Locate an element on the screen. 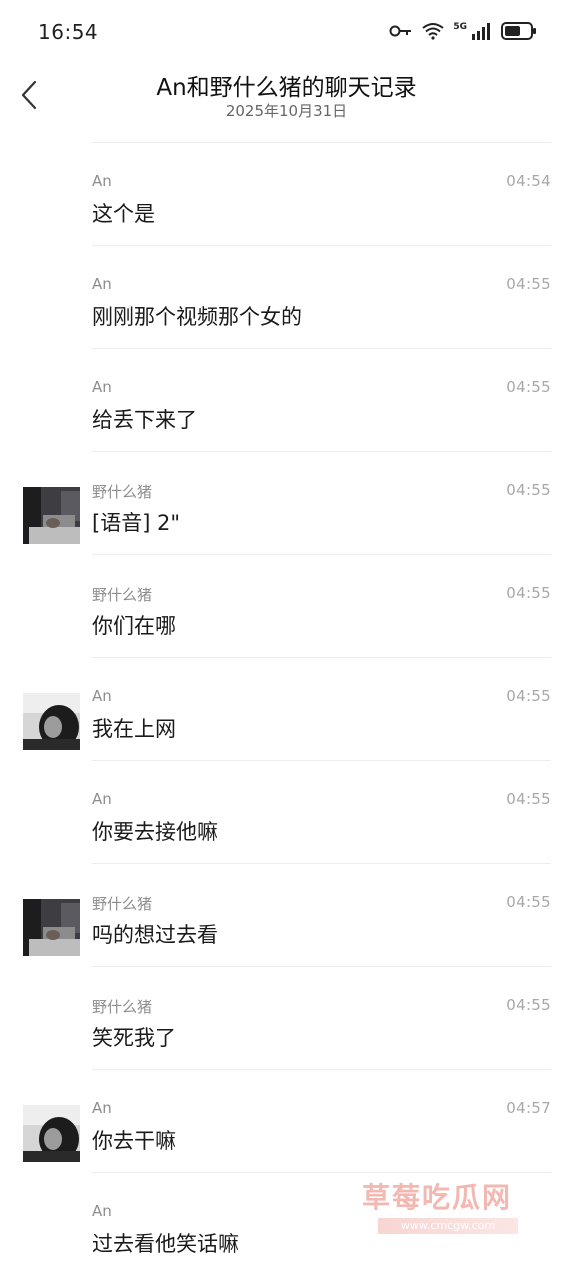 The height and width of the screenshot is (1280, 573). message-row: An 04:55 你要去接他嘛 is located at coordinates (286, 811).